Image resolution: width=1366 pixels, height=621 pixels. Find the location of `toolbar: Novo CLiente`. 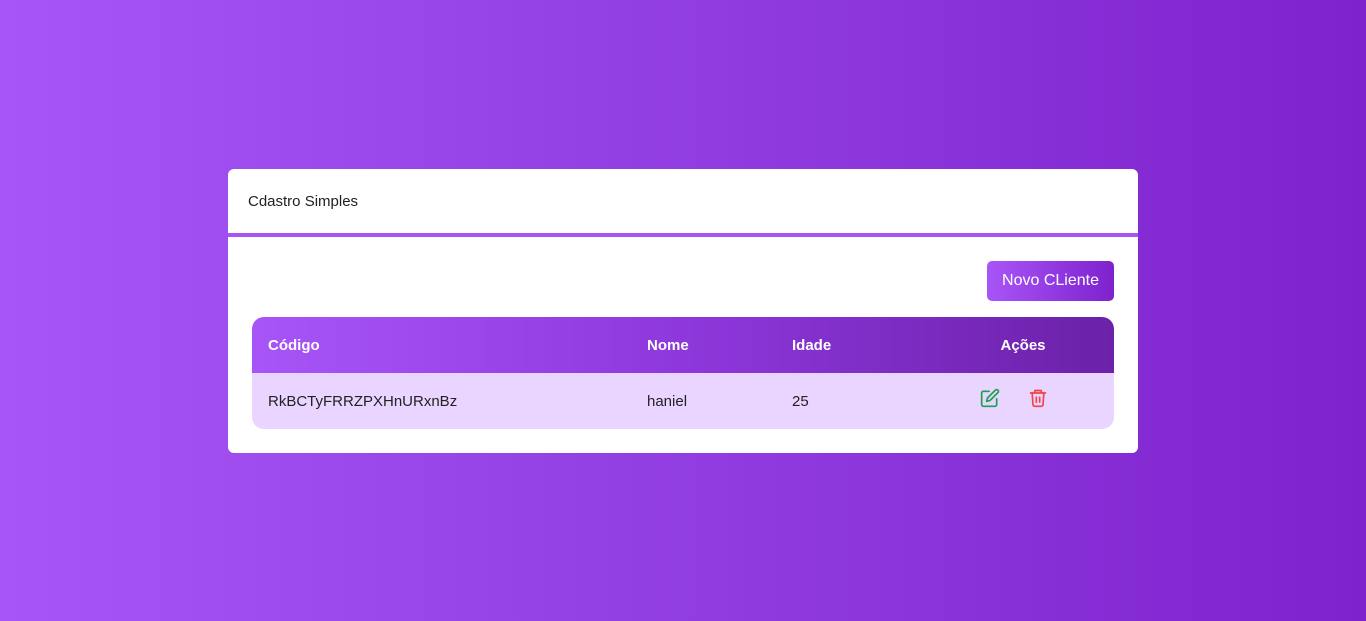

toolbar: Novo CLiente is located at coordinates (683, 277).